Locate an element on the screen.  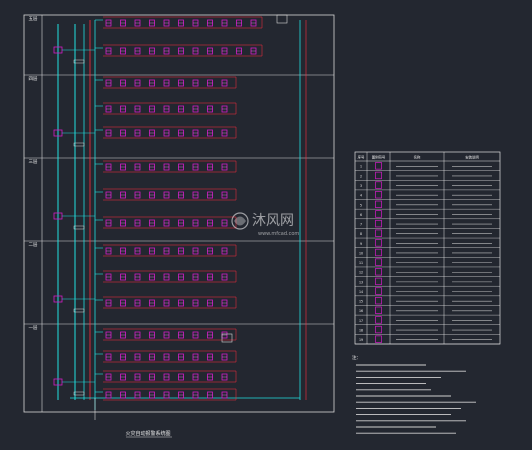
legend-row: 9 is located at coordinates (427, 243).